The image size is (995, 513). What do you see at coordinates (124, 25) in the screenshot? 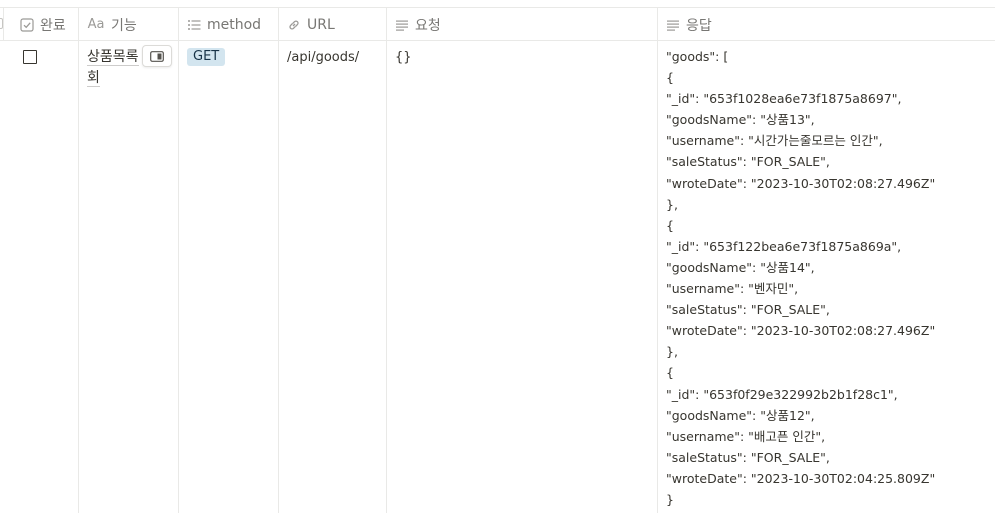
I see `header-feature-label: 기능` at bounding box center [124, 25].